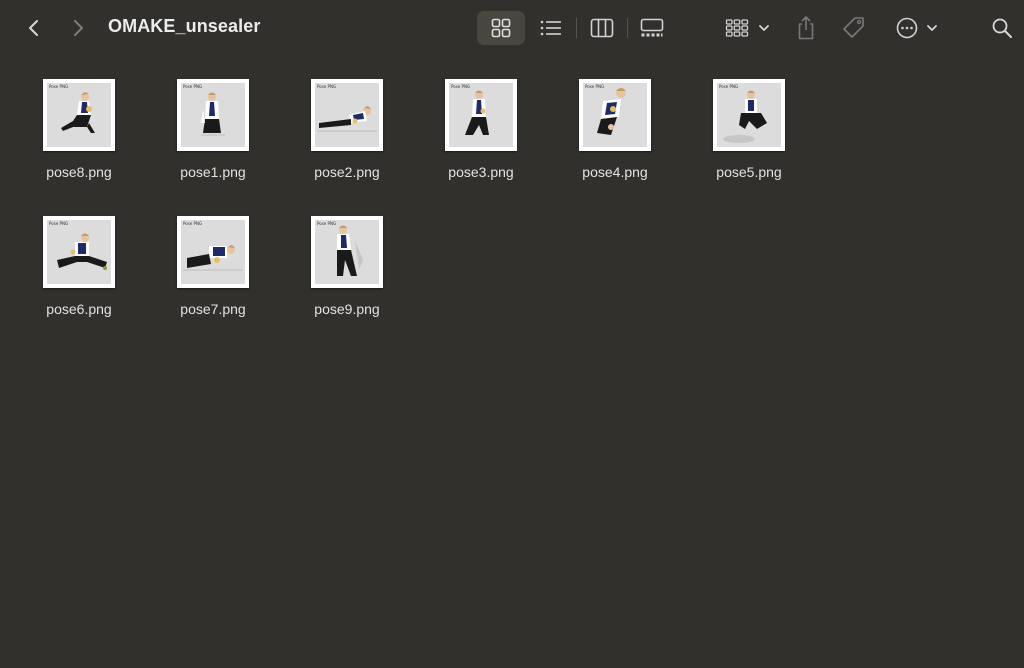  Describe the element at coordinates (576, 28) in the screenshot. I see `view-divider` at that location.